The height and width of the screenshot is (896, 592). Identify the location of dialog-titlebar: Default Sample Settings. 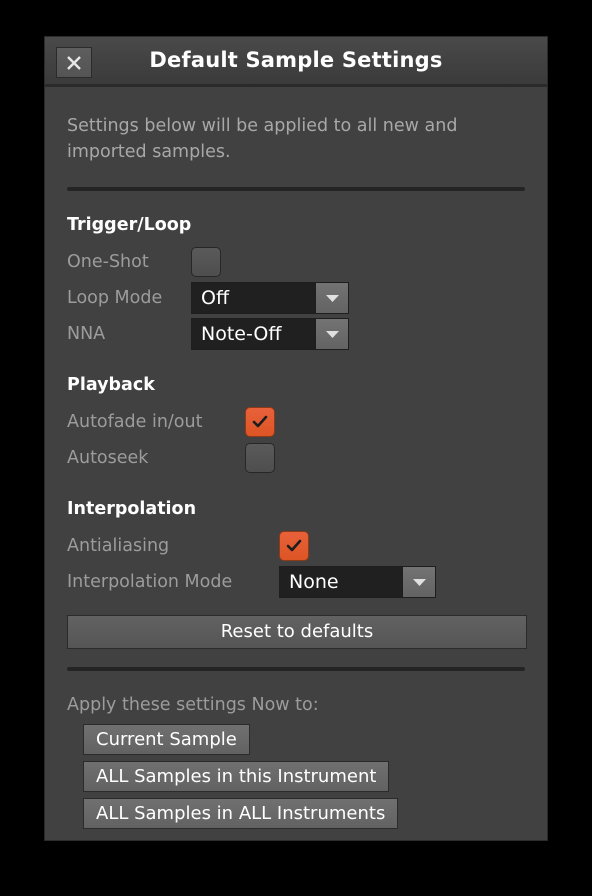
(296, 62).